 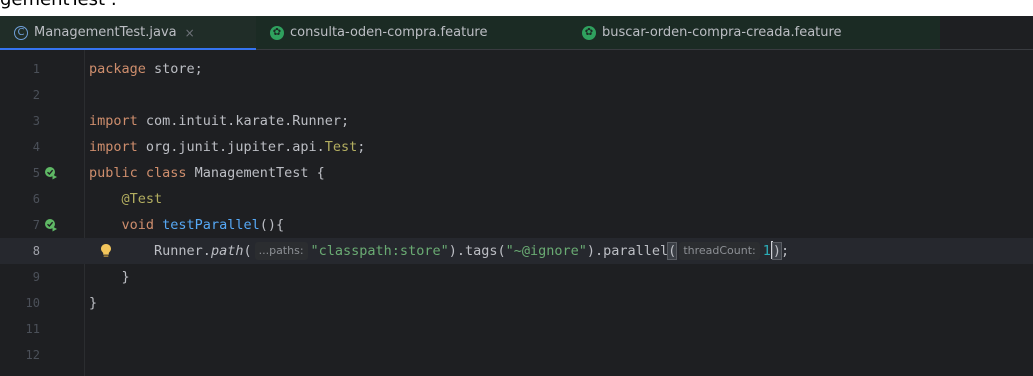 I want to click on window-caption-text: gementTest :, so click(x=58, y=5).